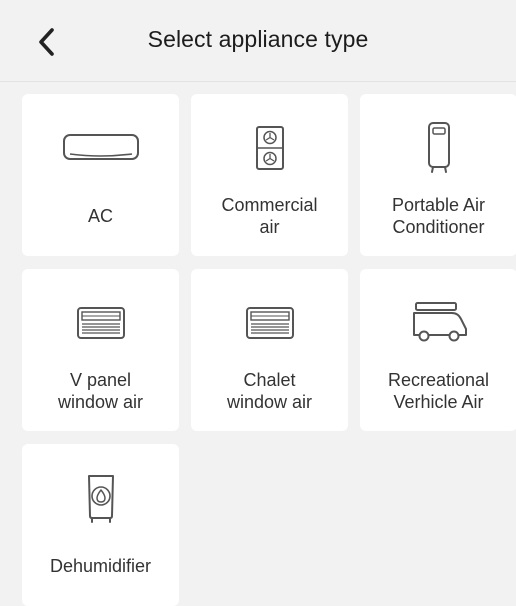 The width and height of the screenshot is (516, 606). Describe the element at coordinates (100, 391) in the screenshot. I see `appliance-label: V panel window air` at that location.